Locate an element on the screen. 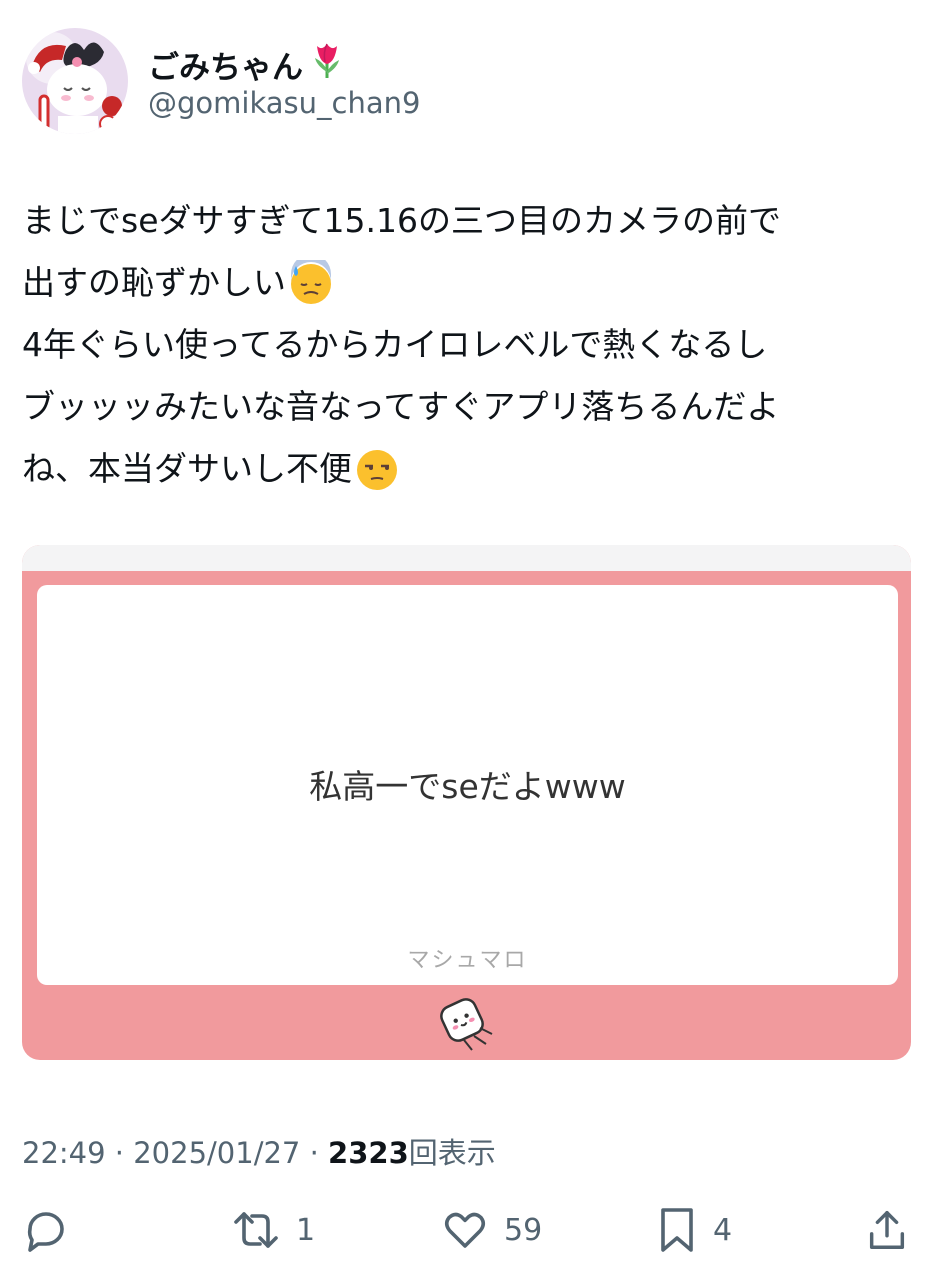 The image size is (933, 1280). tweet-line-text: 4年ぐらい使ってるからカイロレベルで熱くなるし is located at coordinates (395, 344).